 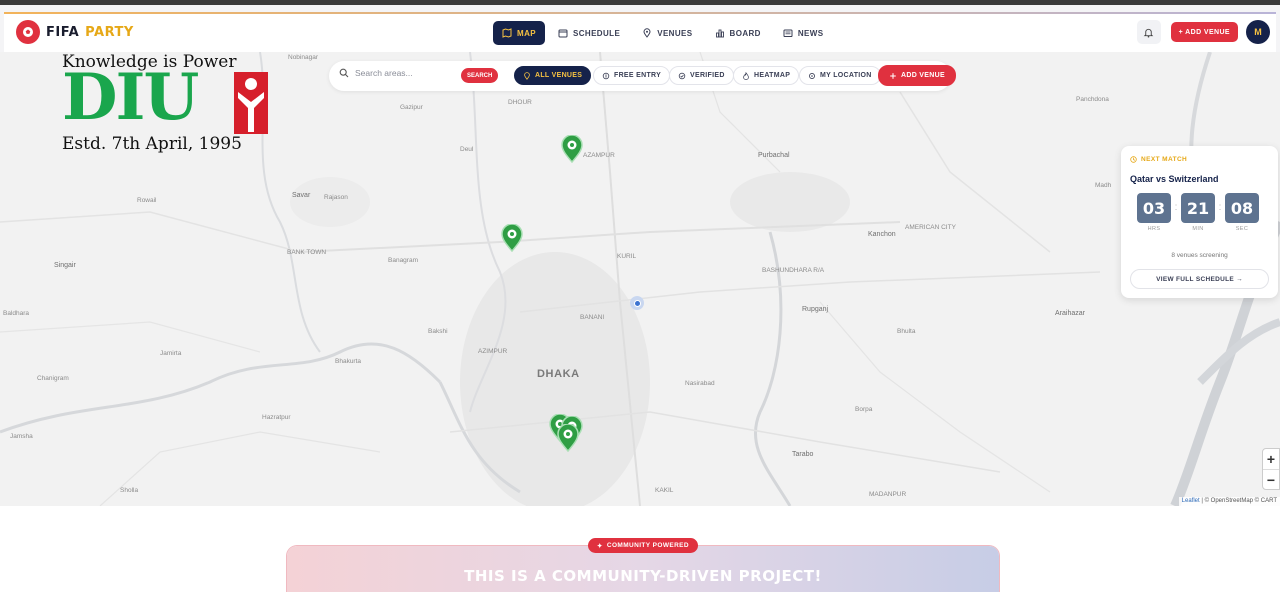 I want to click on nav-map: MAP, so click(x=519, y=33).